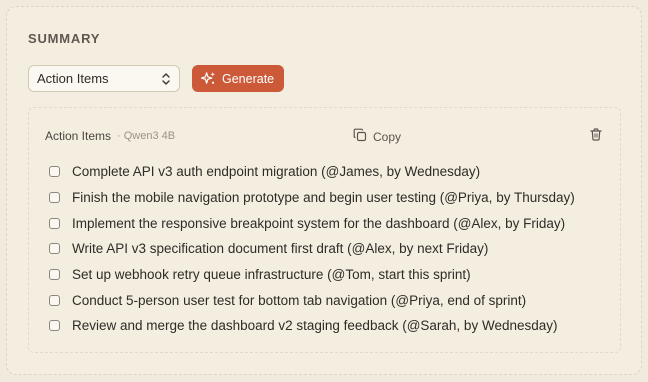 This screenshot has height=382, width=648. I want to click on summary-controls: Action Items Generate, so click(156, 78).